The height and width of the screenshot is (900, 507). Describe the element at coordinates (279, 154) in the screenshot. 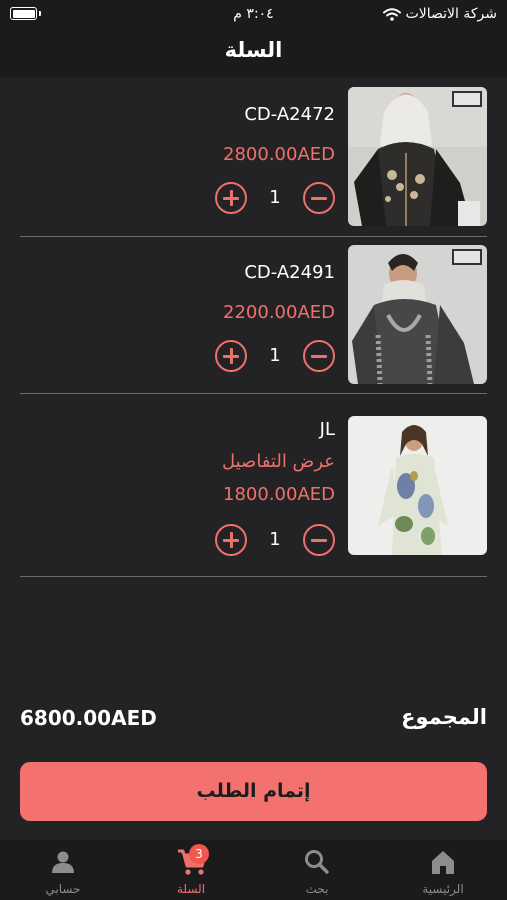

I see `product-price: 2800.00AED` at that location.